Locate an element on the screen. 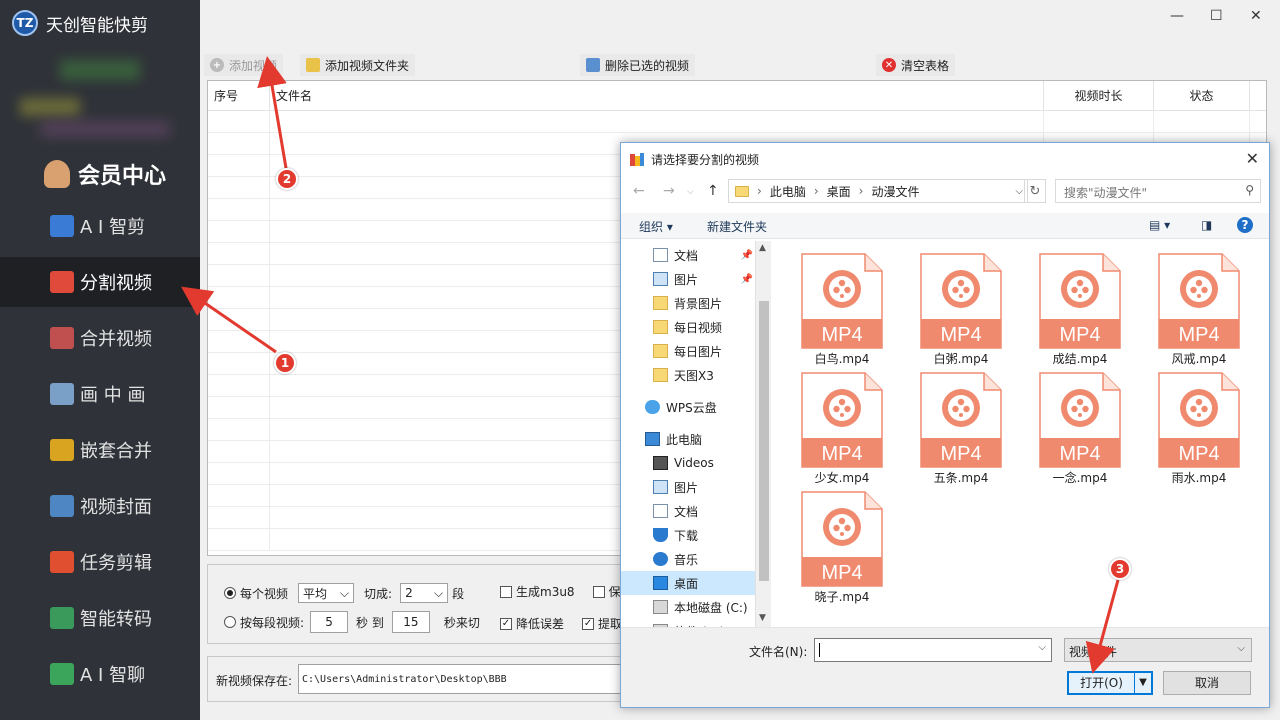  dialog-close-icon: ✕ is located at coordinates (1252, 158).